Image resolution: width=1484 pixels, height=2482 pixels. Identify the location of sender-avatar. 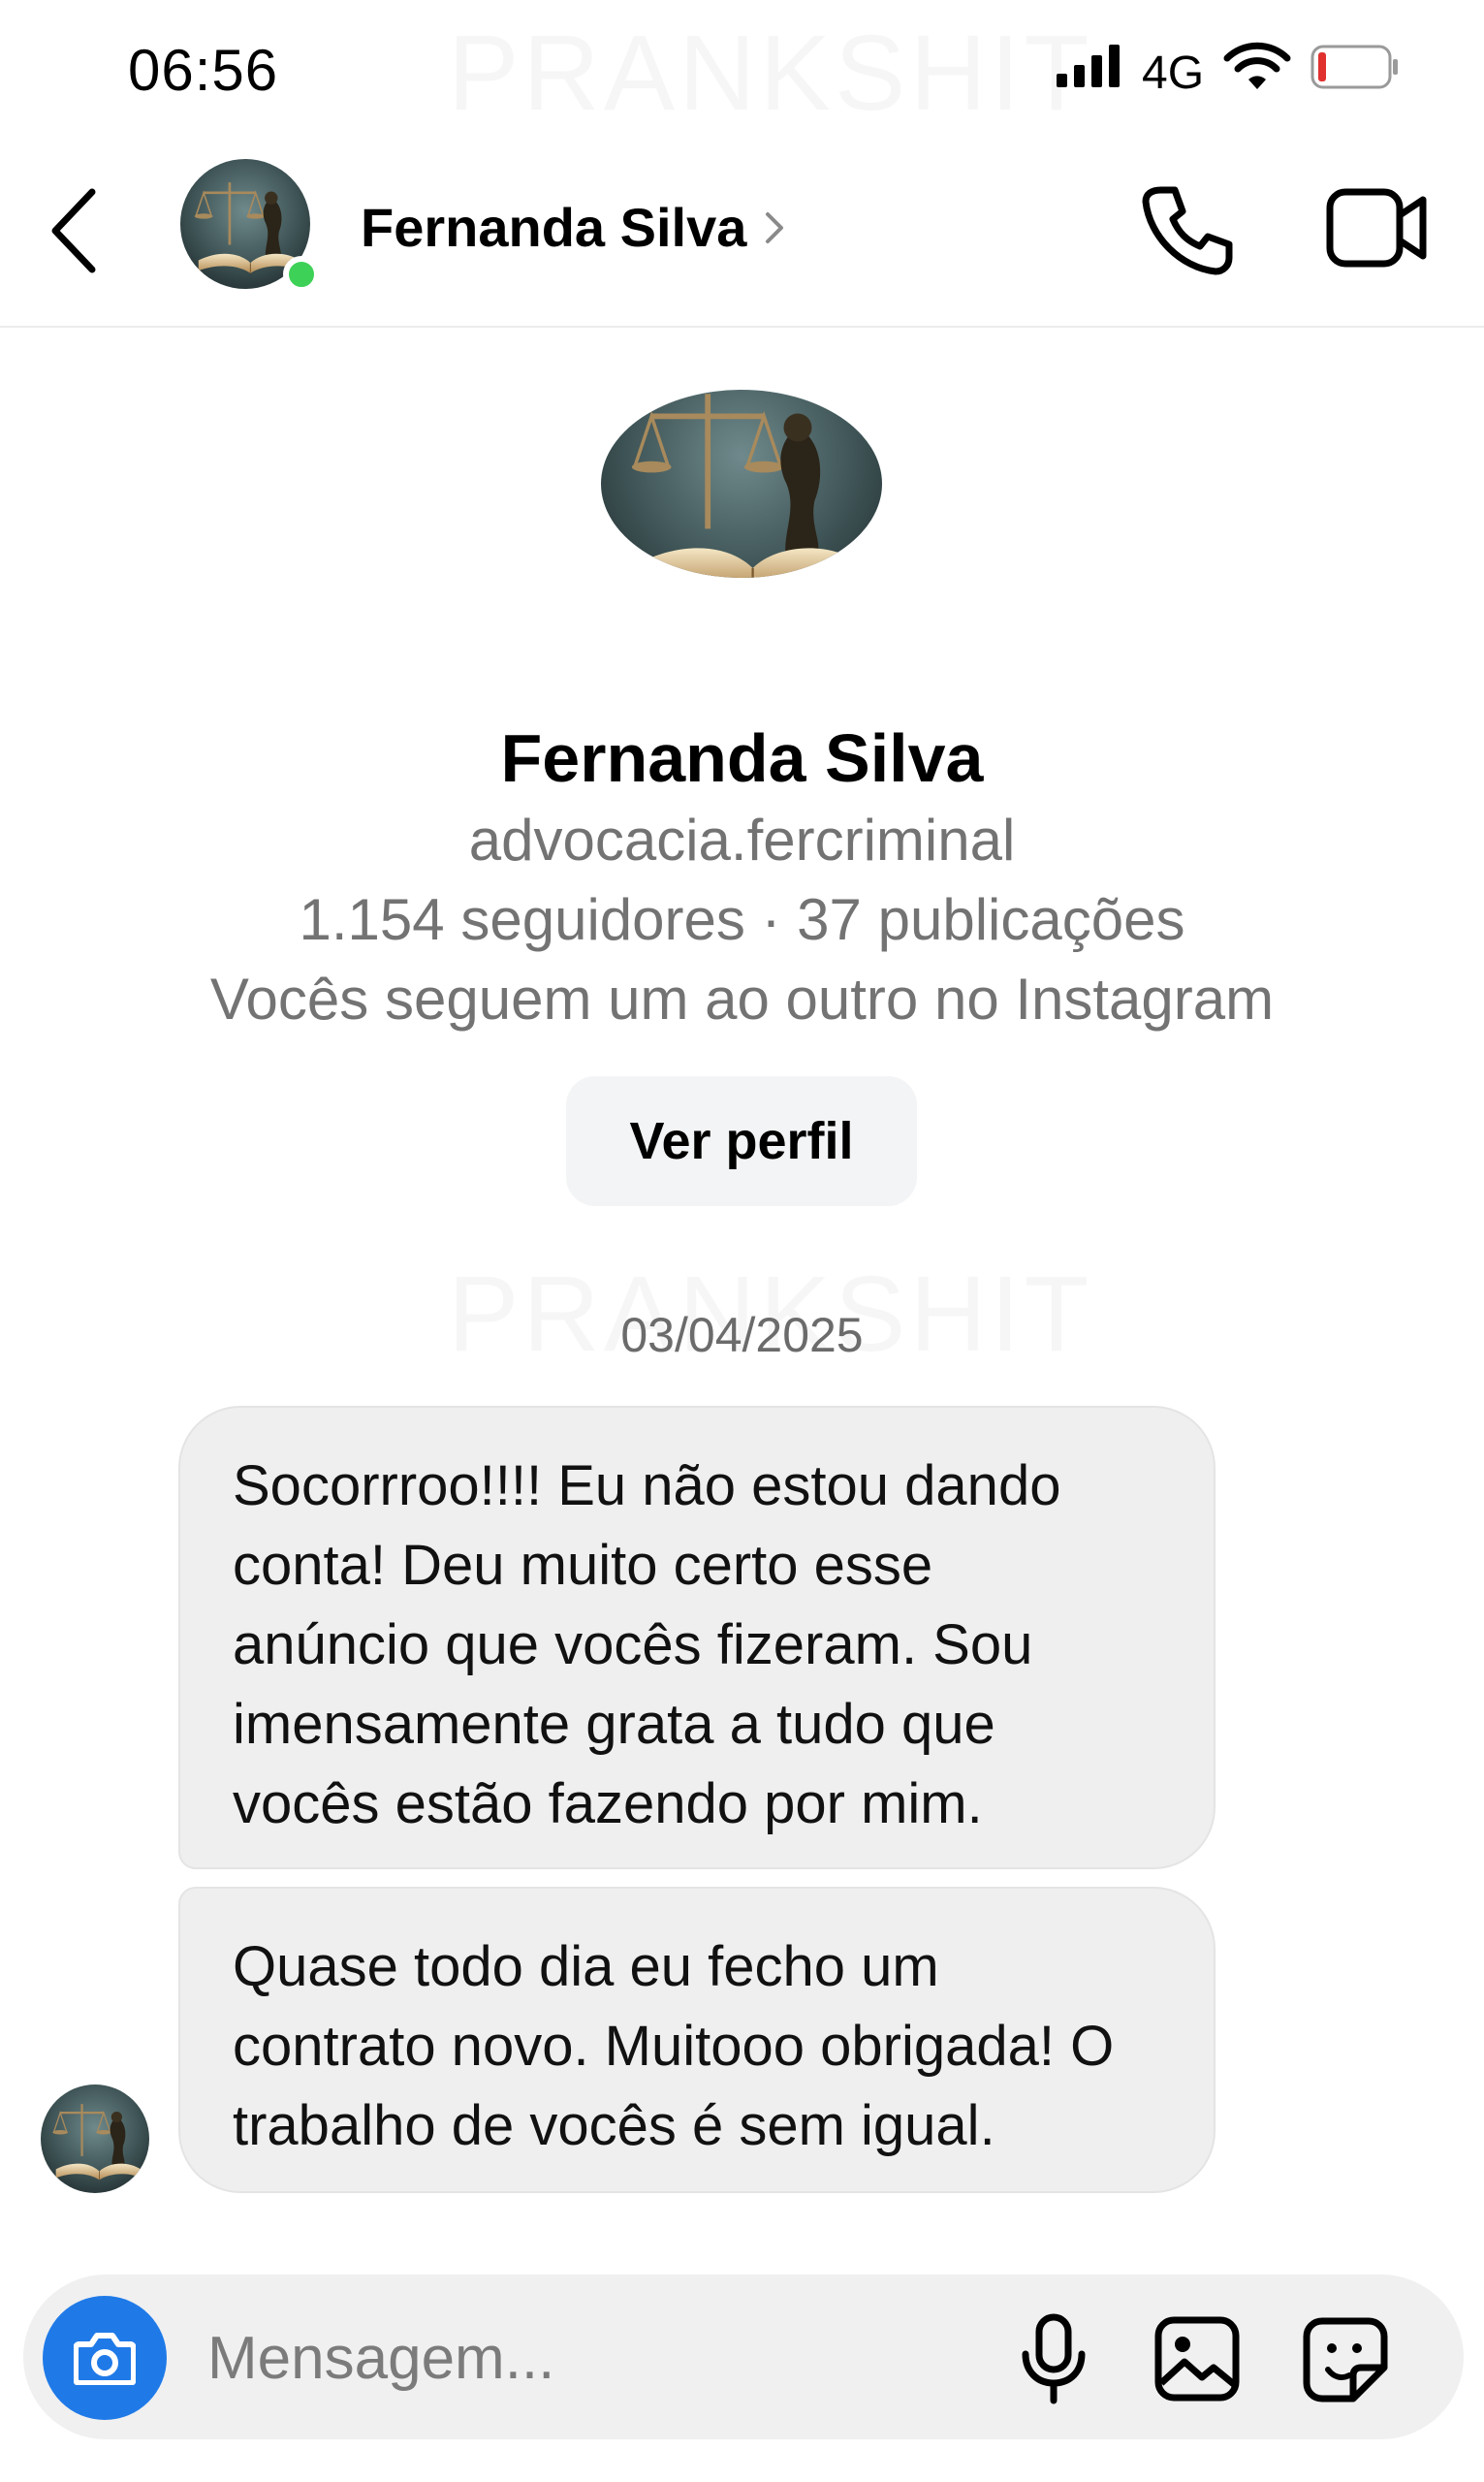
(95, 2138).